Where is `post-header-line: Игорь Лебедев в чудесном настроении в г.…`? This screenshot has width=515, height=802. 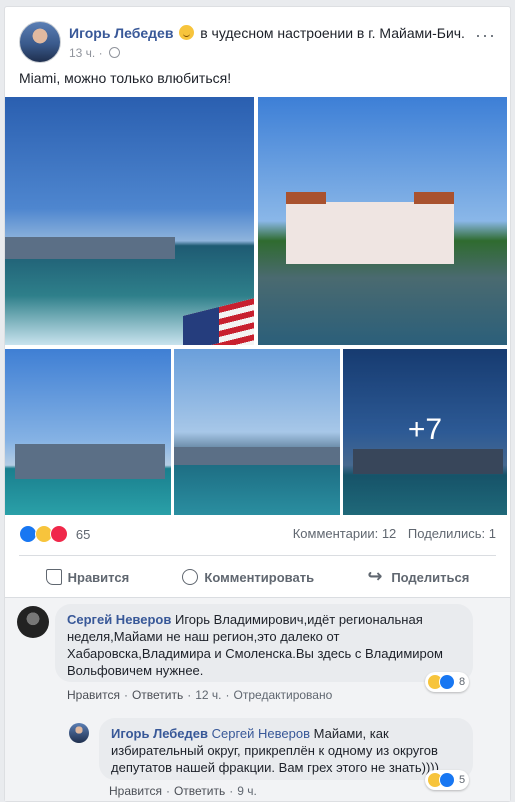 post-header-line: Игорь Лебедев в чудесном настроении в г.… is located at coordinates (267, 33).